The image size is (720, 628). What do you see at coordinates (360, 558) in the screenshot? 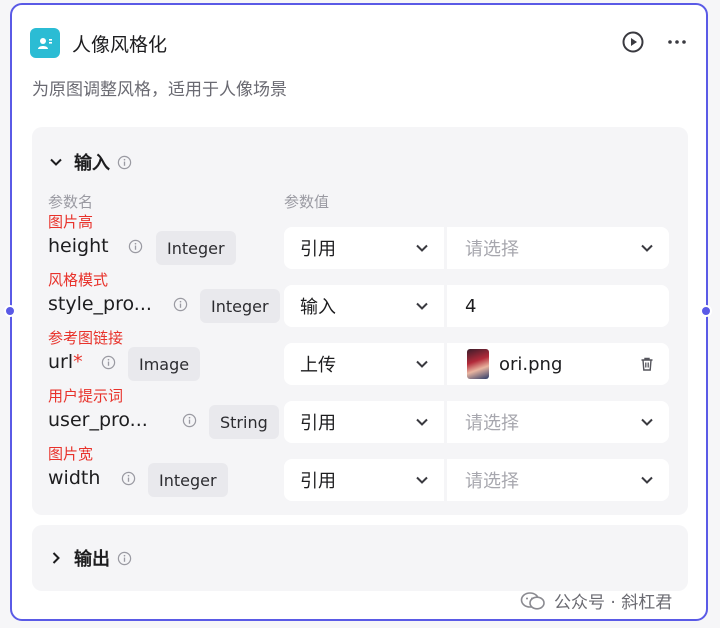
I see `output-section: 输出` at bounding box center [360, 558].